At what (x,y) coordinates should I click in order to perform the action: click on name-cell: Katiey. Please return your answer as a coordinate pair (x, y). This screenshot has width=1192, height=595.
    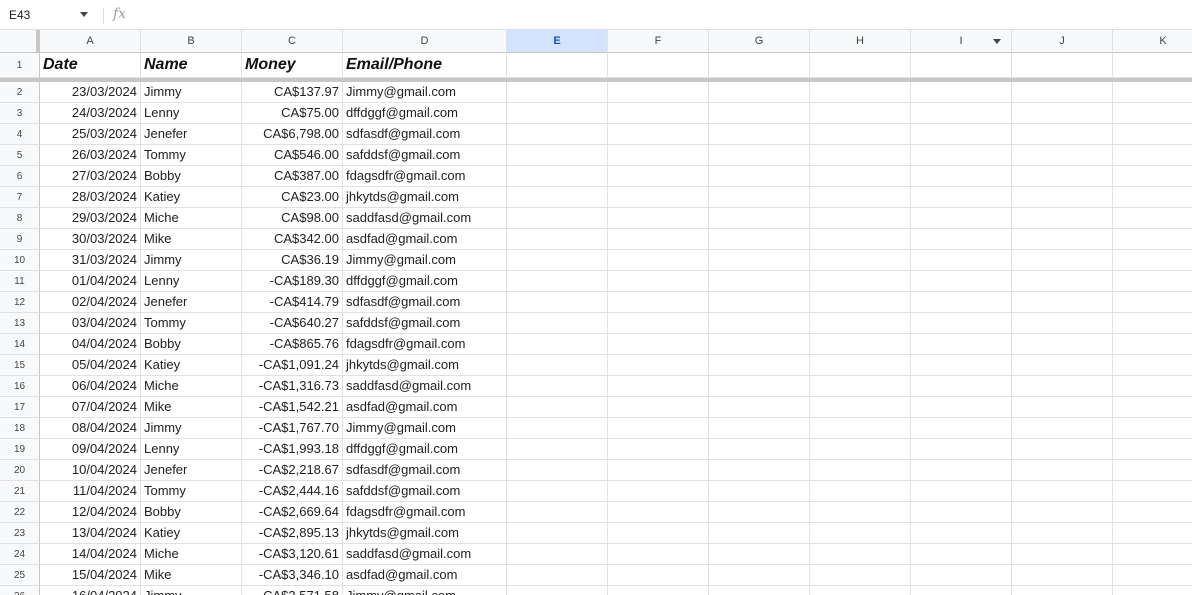
    Looking at the image, I should click on (191, 533).